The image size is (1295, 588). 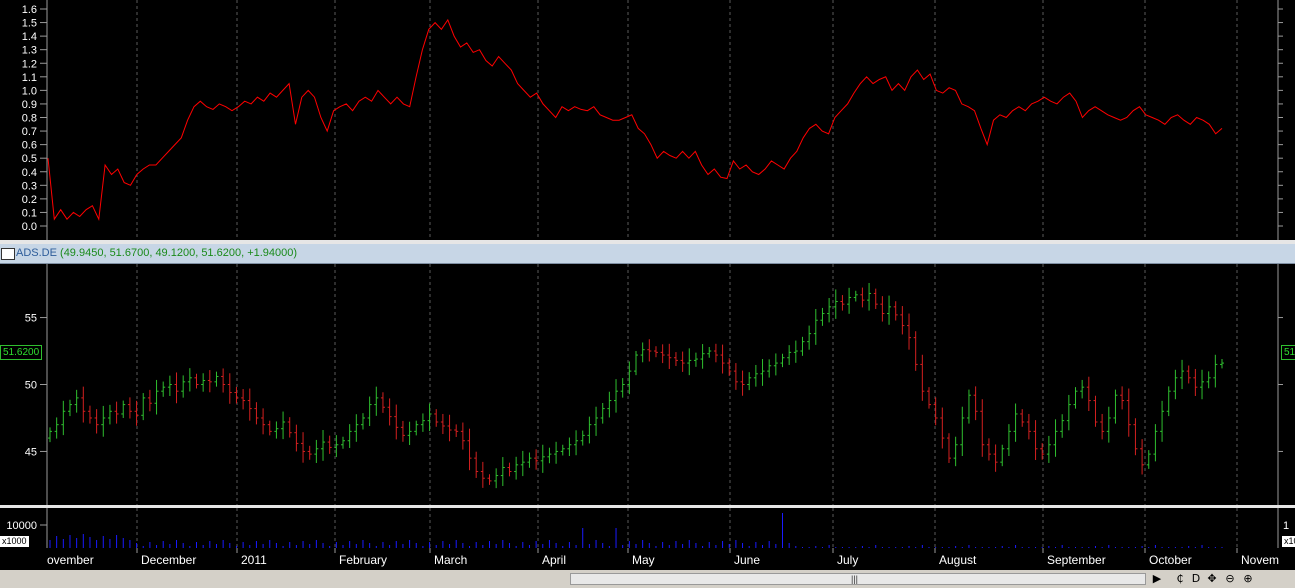 I want to click on indicator-tick-label: 1.2, so click(x=29, y=64).